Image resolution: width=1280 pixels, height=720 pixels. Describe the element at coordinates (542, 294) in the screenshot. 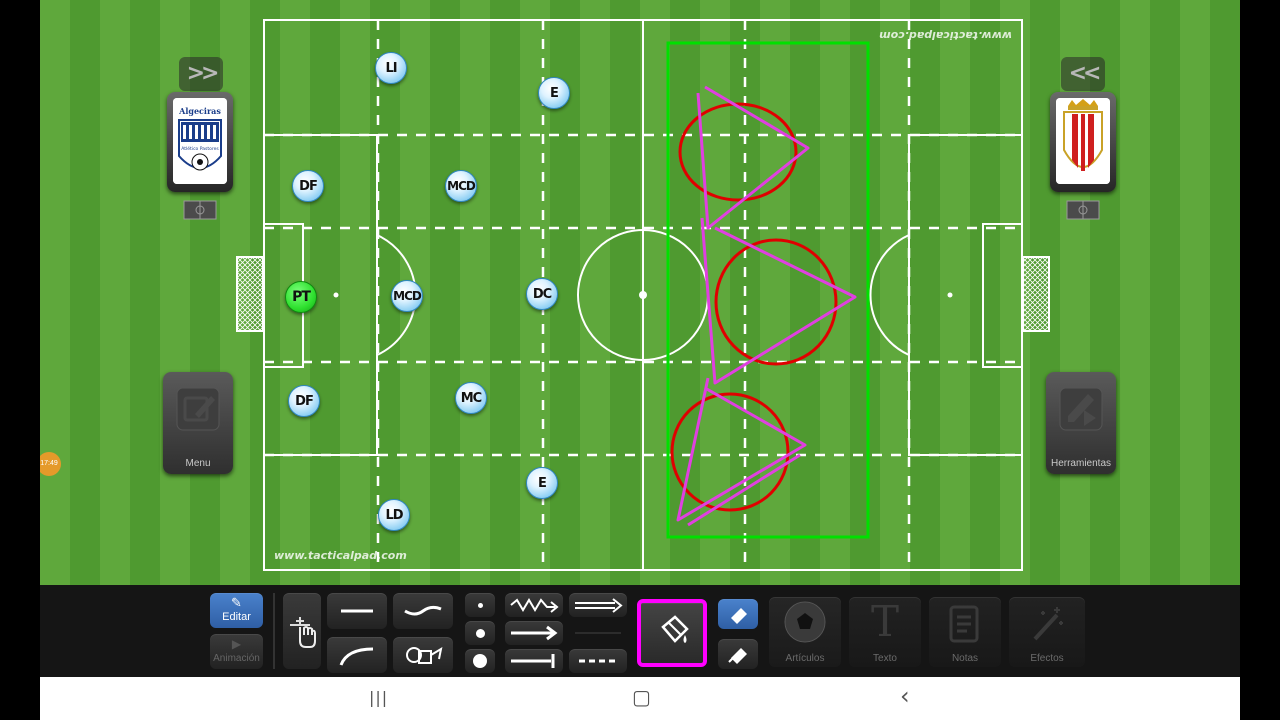

I see `player-token: DC` at that location.